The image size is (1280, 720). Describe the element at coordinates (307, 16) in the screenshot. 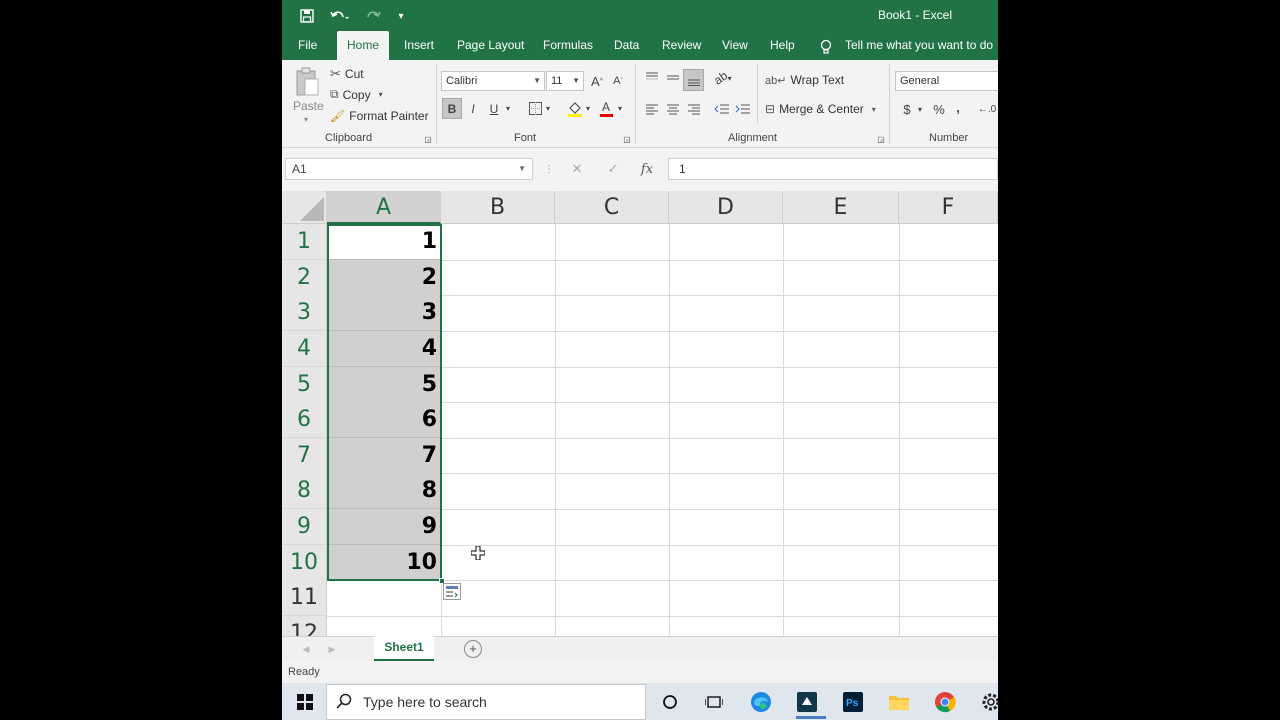

I see `save-icon` at that location.